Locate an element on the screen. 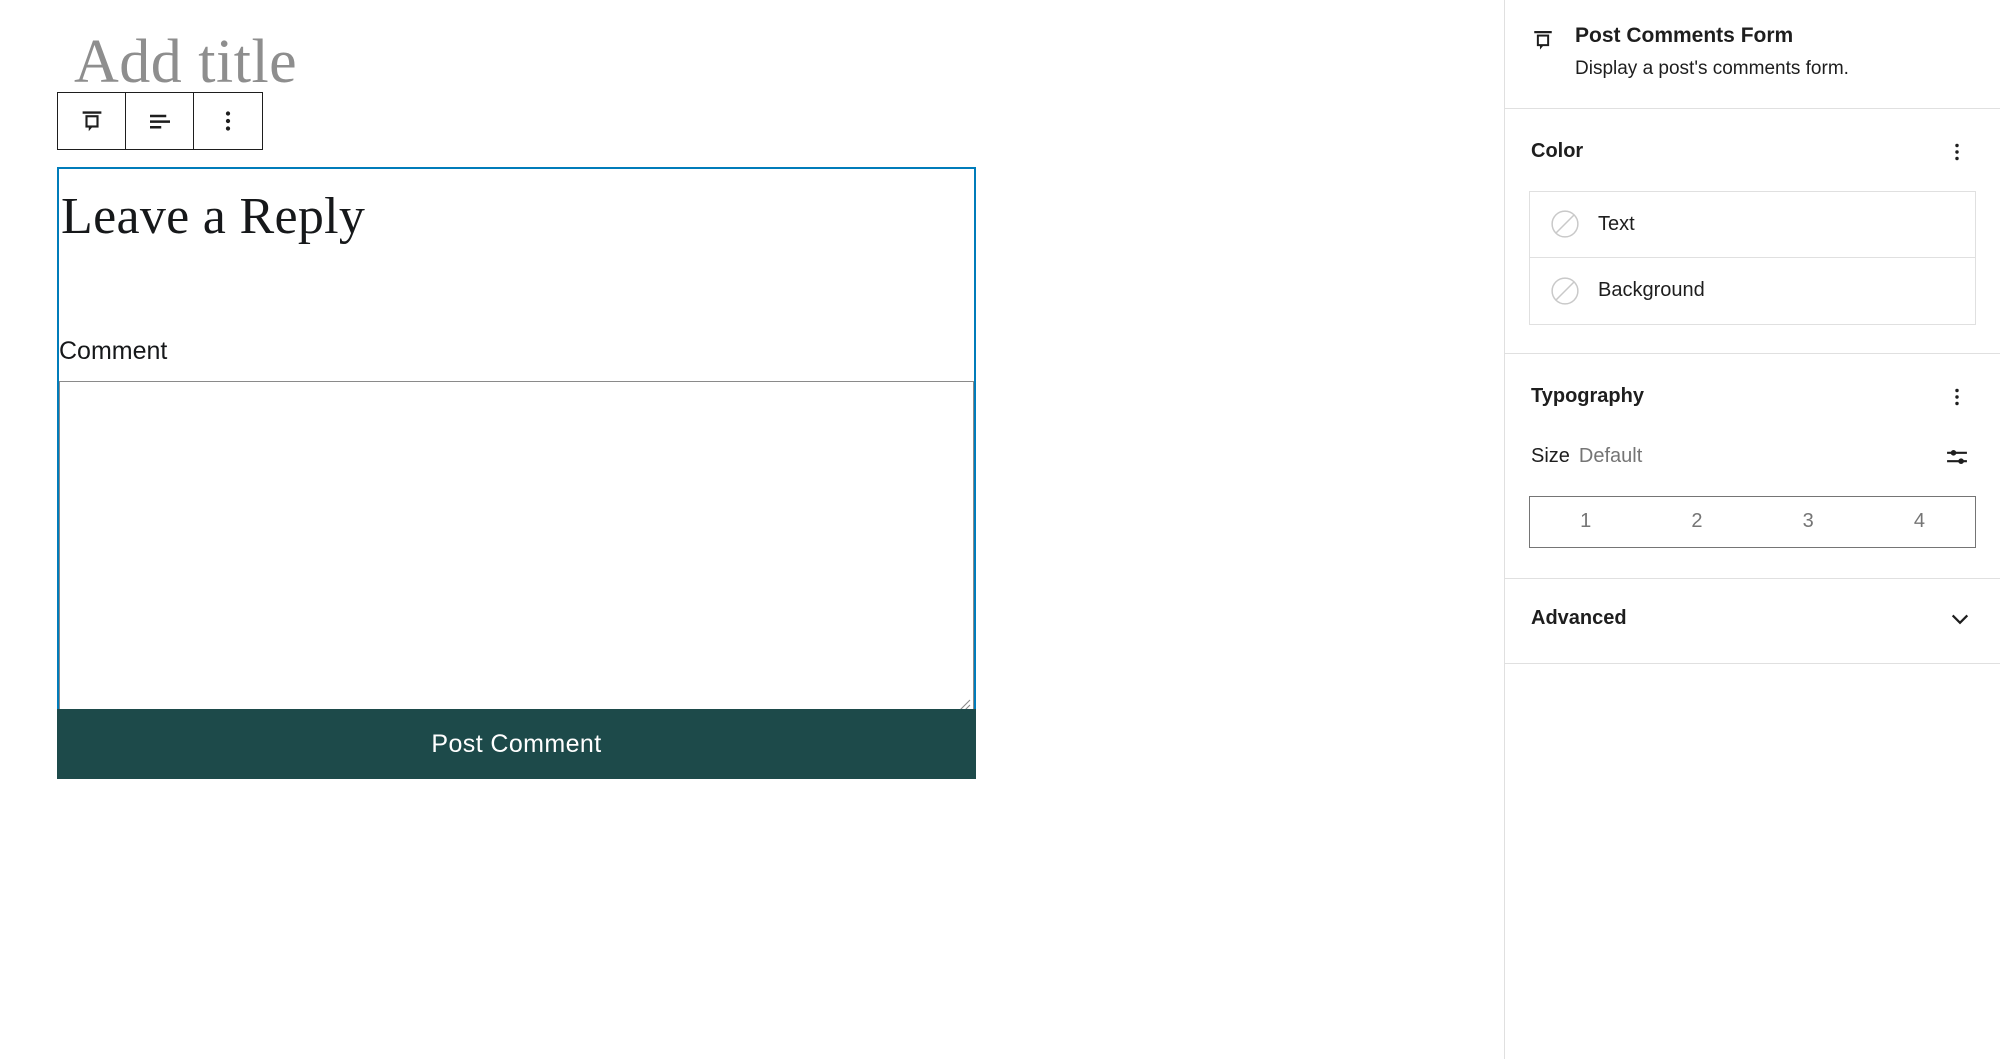 This screenshot has width=2000, height=1059. typography-panel: Typography Size Default 1 2 3 4 is located at coordinates (1752, 466).